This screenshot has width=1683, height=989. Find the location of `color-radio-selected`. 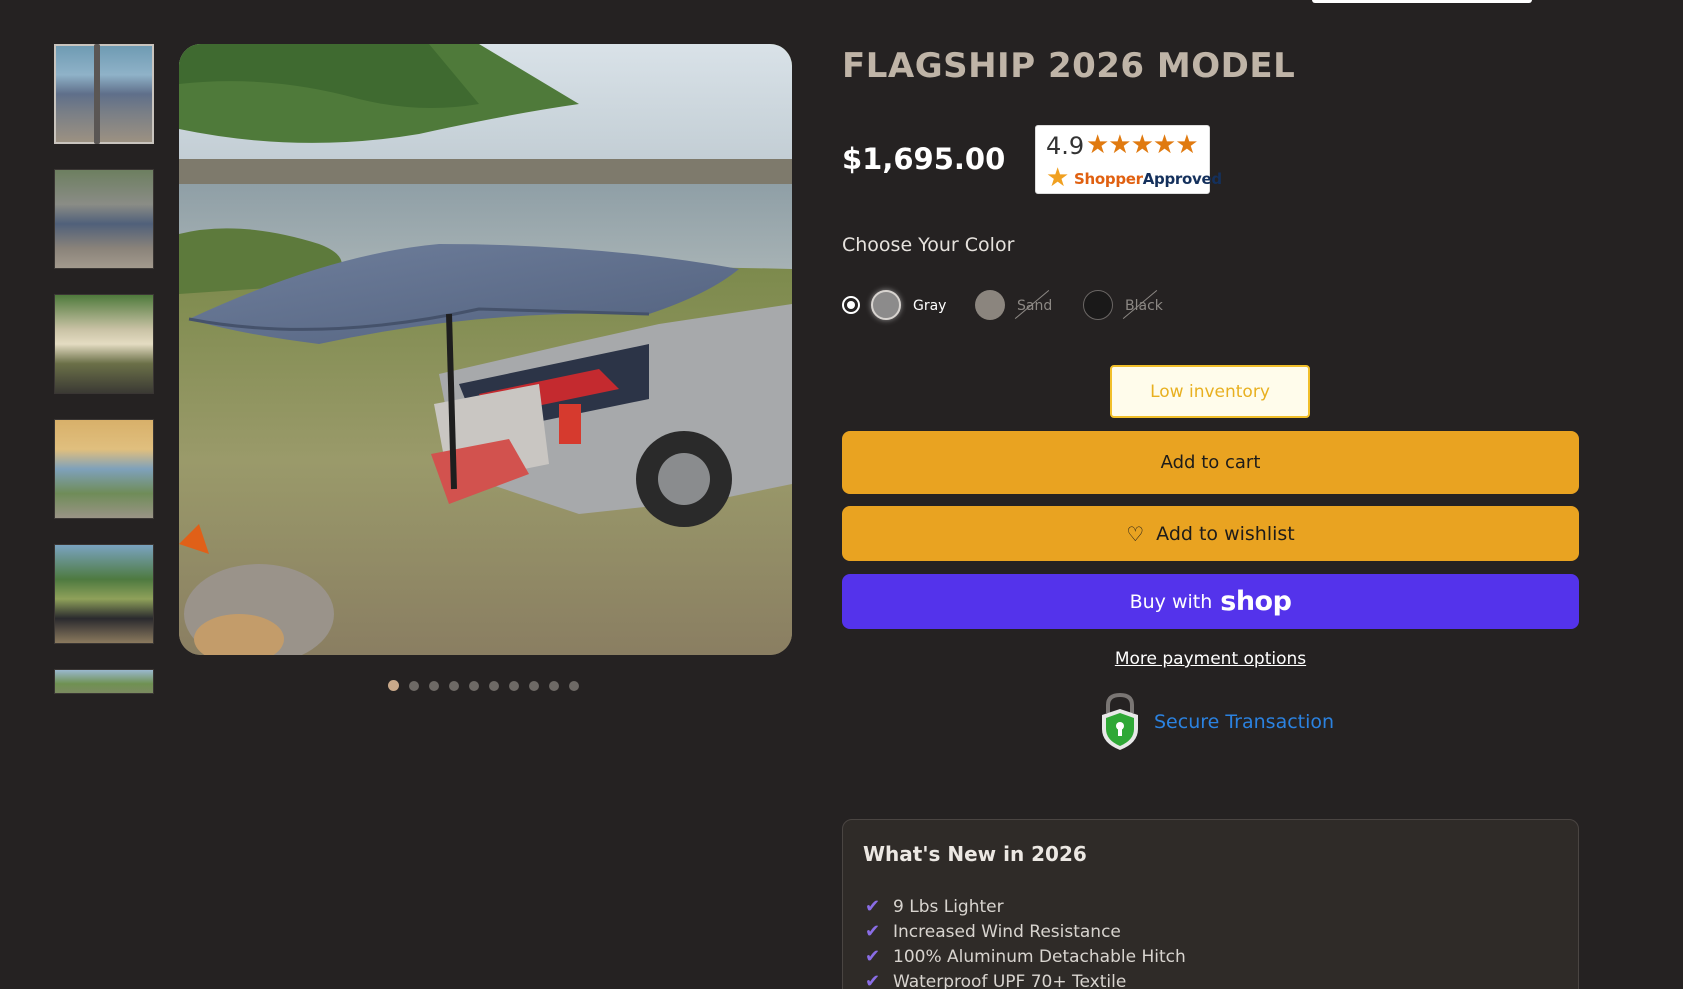

color-radio-selected is located at coordinates (851, 305).